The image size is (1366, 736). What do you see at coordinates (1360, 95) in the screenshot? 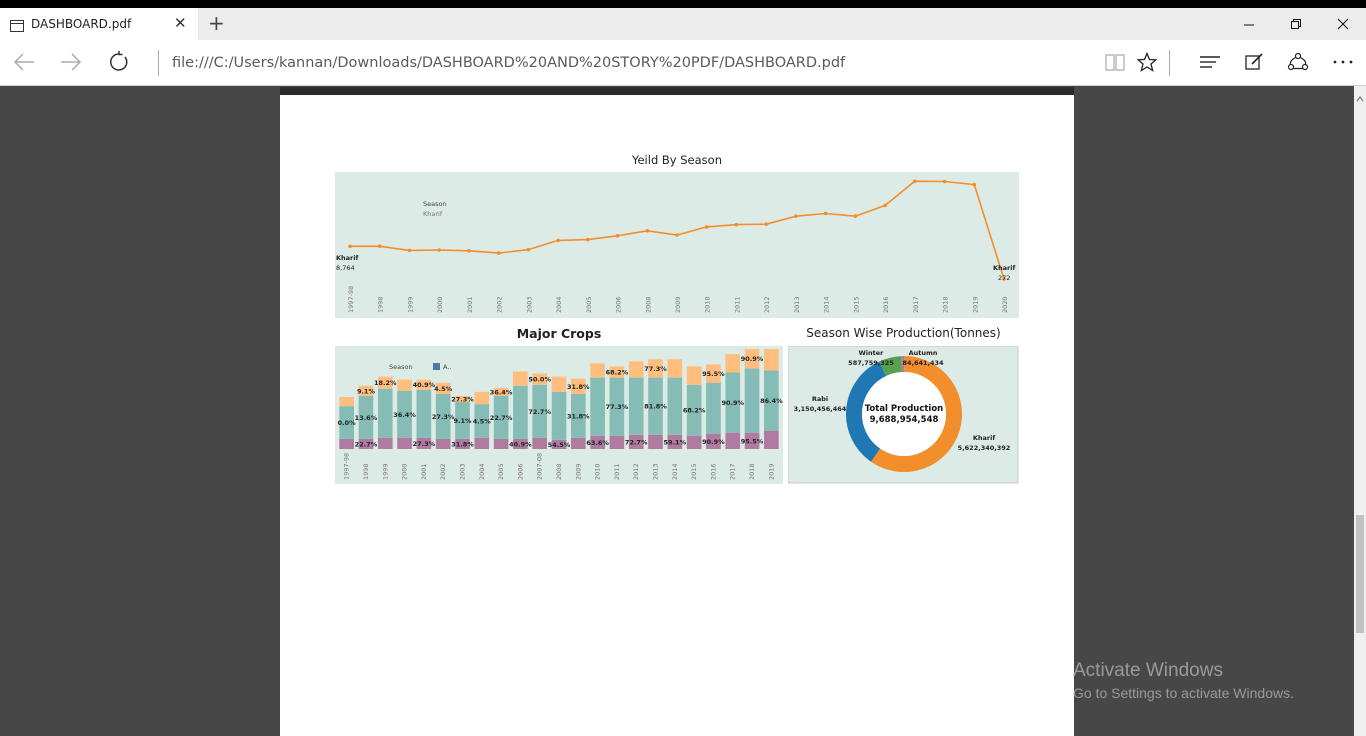
I see `scroll-up-arrow-icon` at bounding box center [1360, 95].